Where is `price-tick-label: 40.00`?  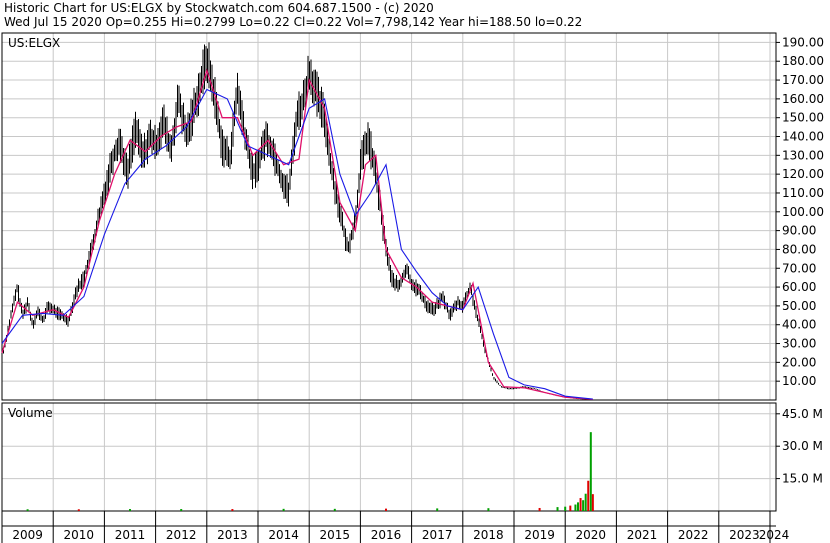
price-tick-label: 40.00 is located at coordinates (799, 325).